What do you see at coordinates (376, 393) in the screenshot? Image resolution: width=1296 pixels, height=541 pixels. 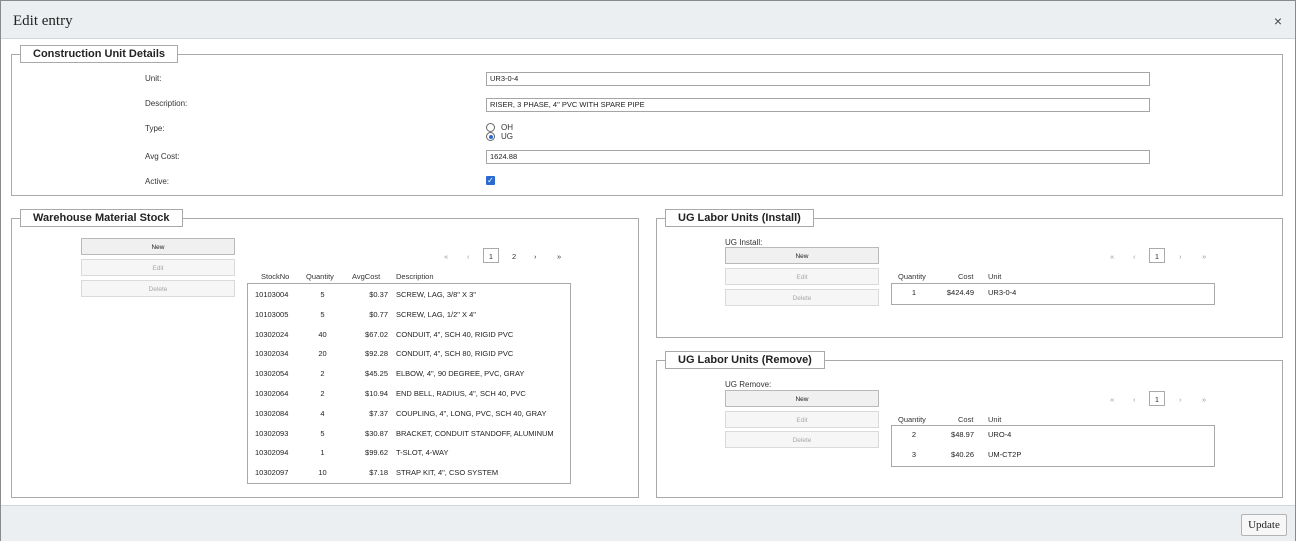 I see `avgcost-cell: $10.94` at bounding box center [376, 393].